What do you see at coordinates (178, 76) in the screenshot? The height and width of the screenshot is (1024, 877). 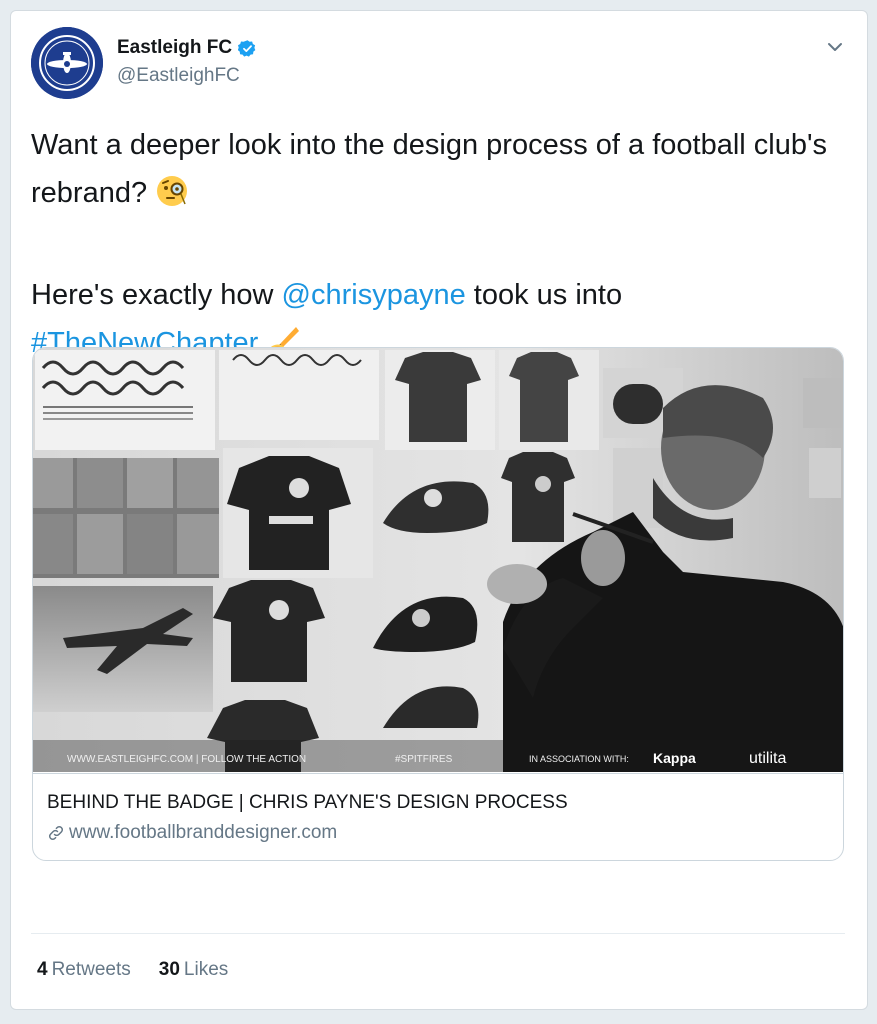 I see `author-handle: @EastleighFC` at bounding box center [178, 76].